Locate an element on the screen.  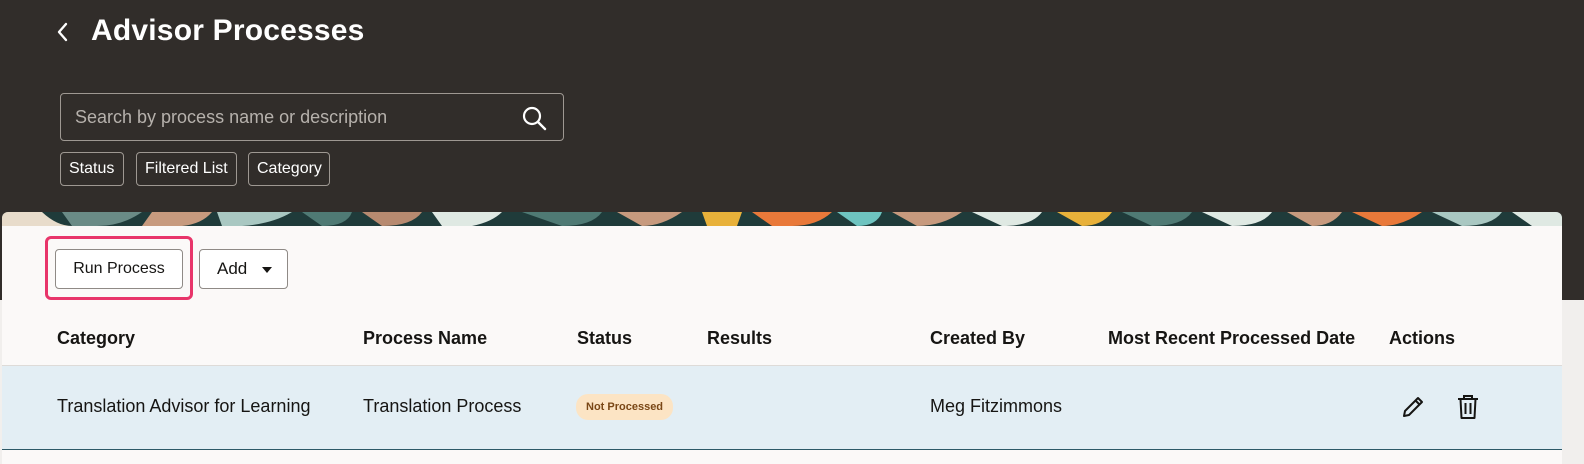
delete-button is located at coordinates (1468, 407).